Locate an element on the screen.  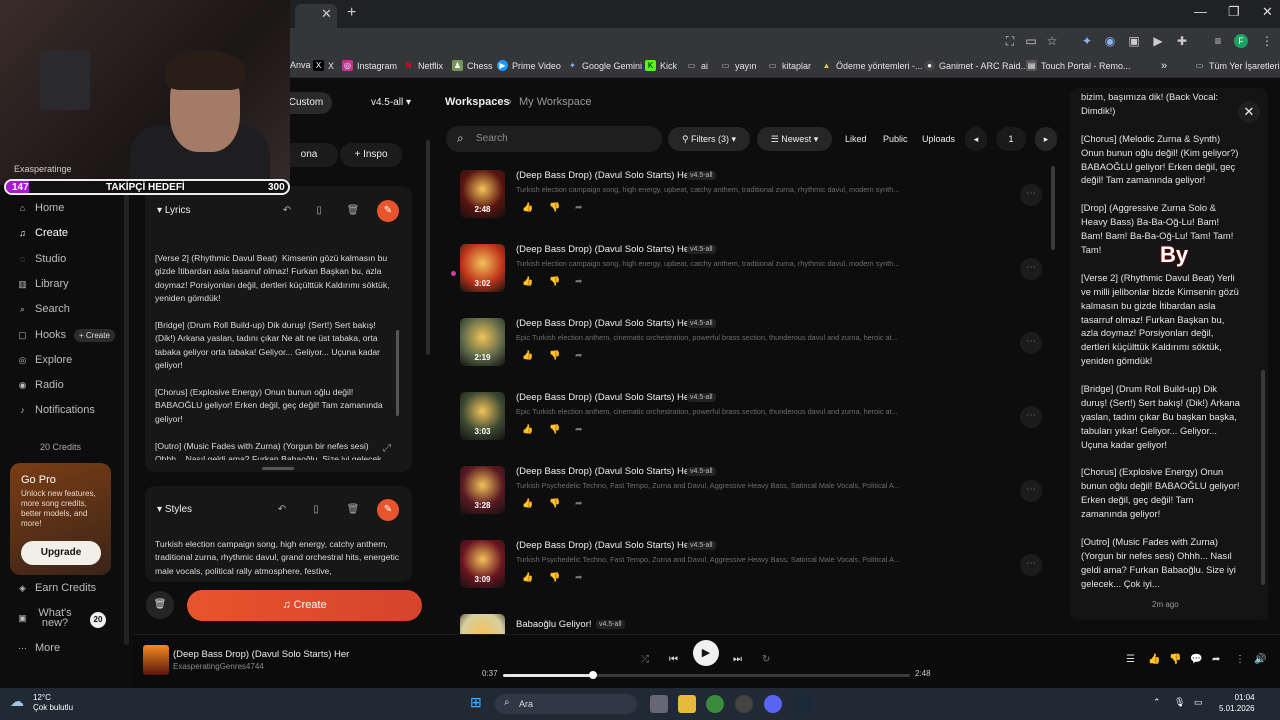
song-title: Babaoğlu Geliyor! is located at coordinates (554, 624).